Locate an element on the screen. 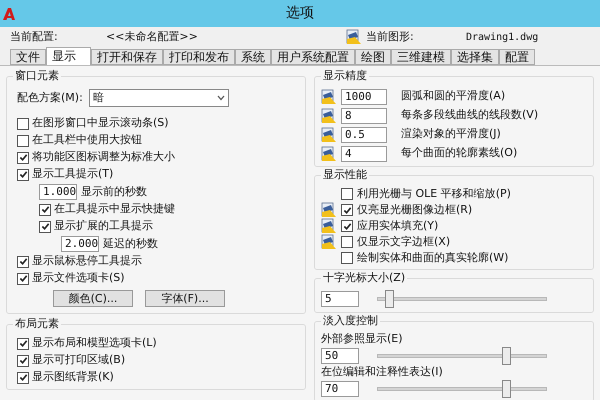 This screenshot has height=400, width=600. checkbox-label: 显示可打印区域(B) is located at coordinates (79, 360).